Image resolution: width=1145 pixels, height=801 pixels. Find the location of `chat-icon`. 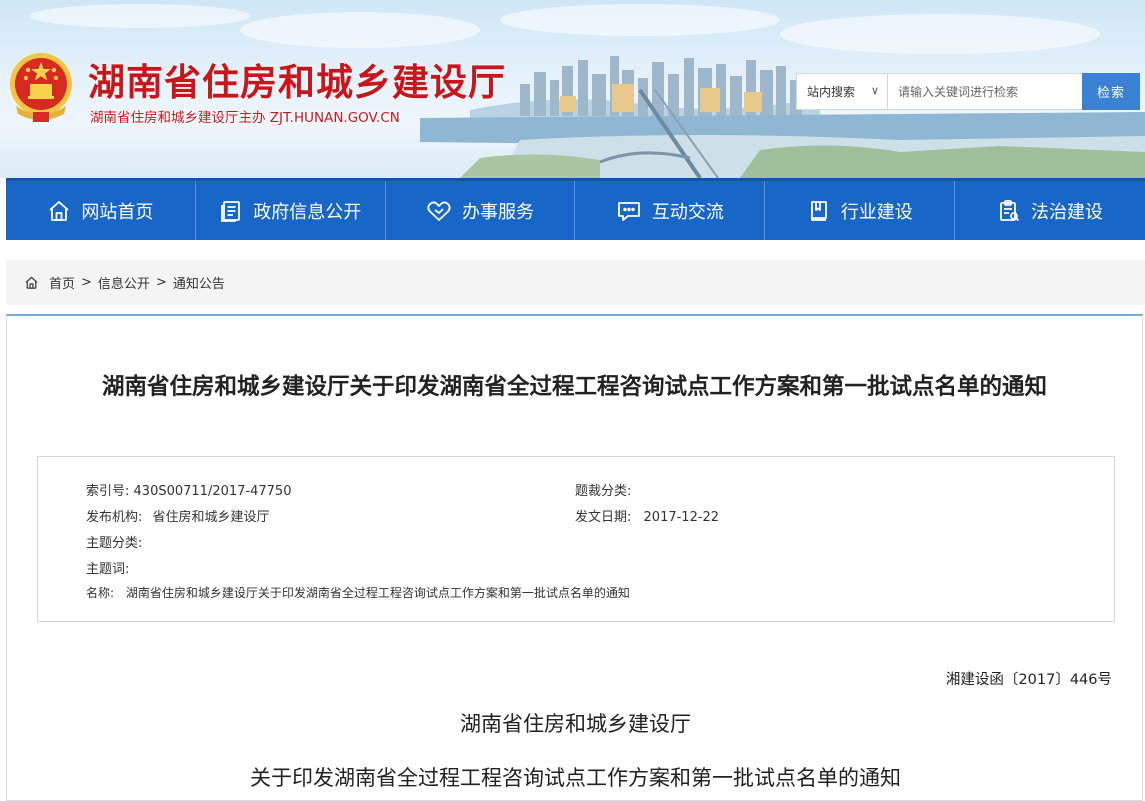

chat-icon is located at coordinates (628, 211).